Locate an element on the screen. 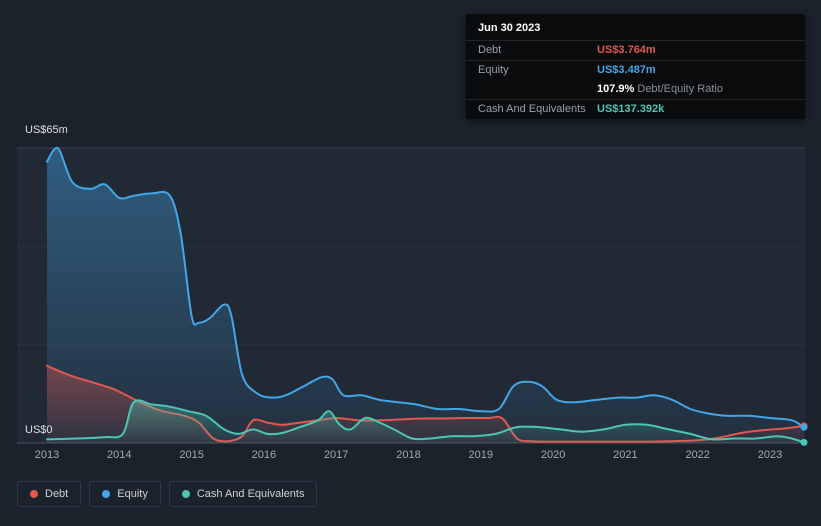  x-axis-label: 2017 is located at coordinates (336, 455).